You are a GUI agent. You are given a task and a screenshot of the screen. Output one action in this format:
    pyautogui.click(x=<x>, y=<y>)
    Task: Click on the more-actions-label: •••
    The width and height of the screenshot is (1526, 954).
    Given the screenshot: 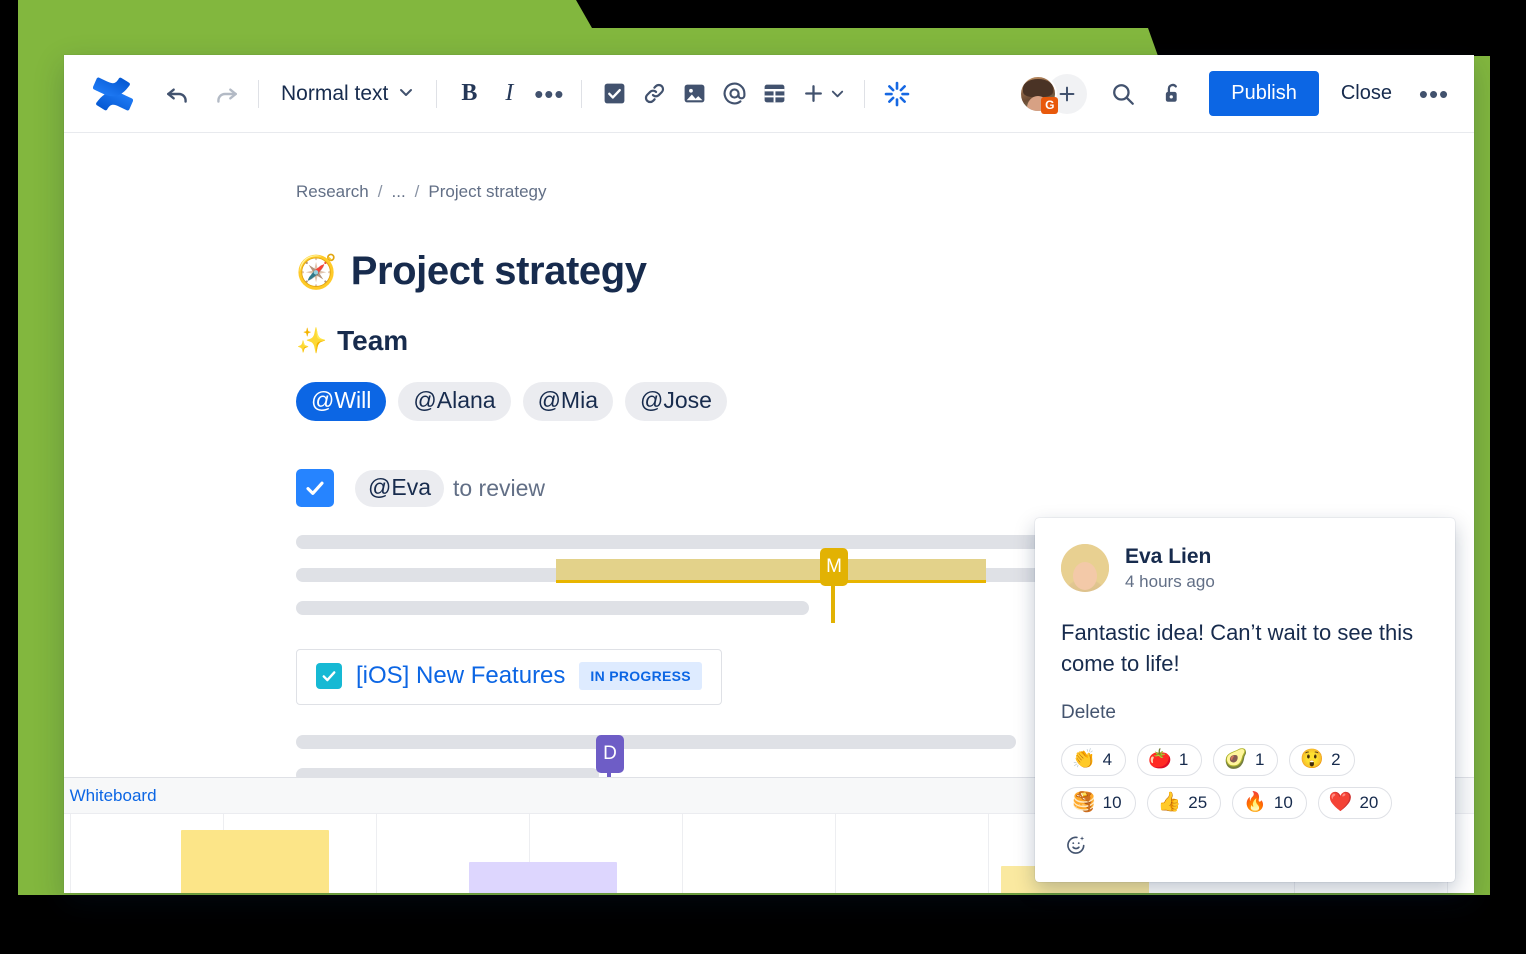 What is the action you would take?
    pyautogui.click(x=1434, y=93)
    